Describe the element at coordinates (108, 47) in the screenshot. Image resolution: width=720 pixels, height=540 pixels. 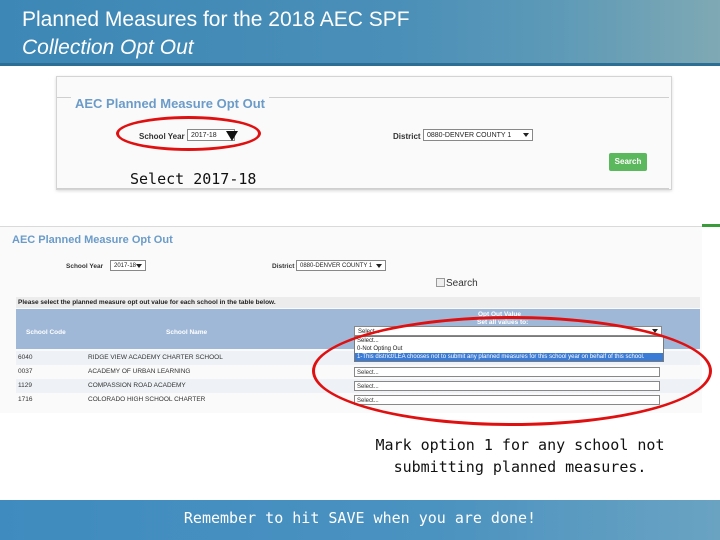
I see `slide-subtitle: Collection Opt Out` at that location.